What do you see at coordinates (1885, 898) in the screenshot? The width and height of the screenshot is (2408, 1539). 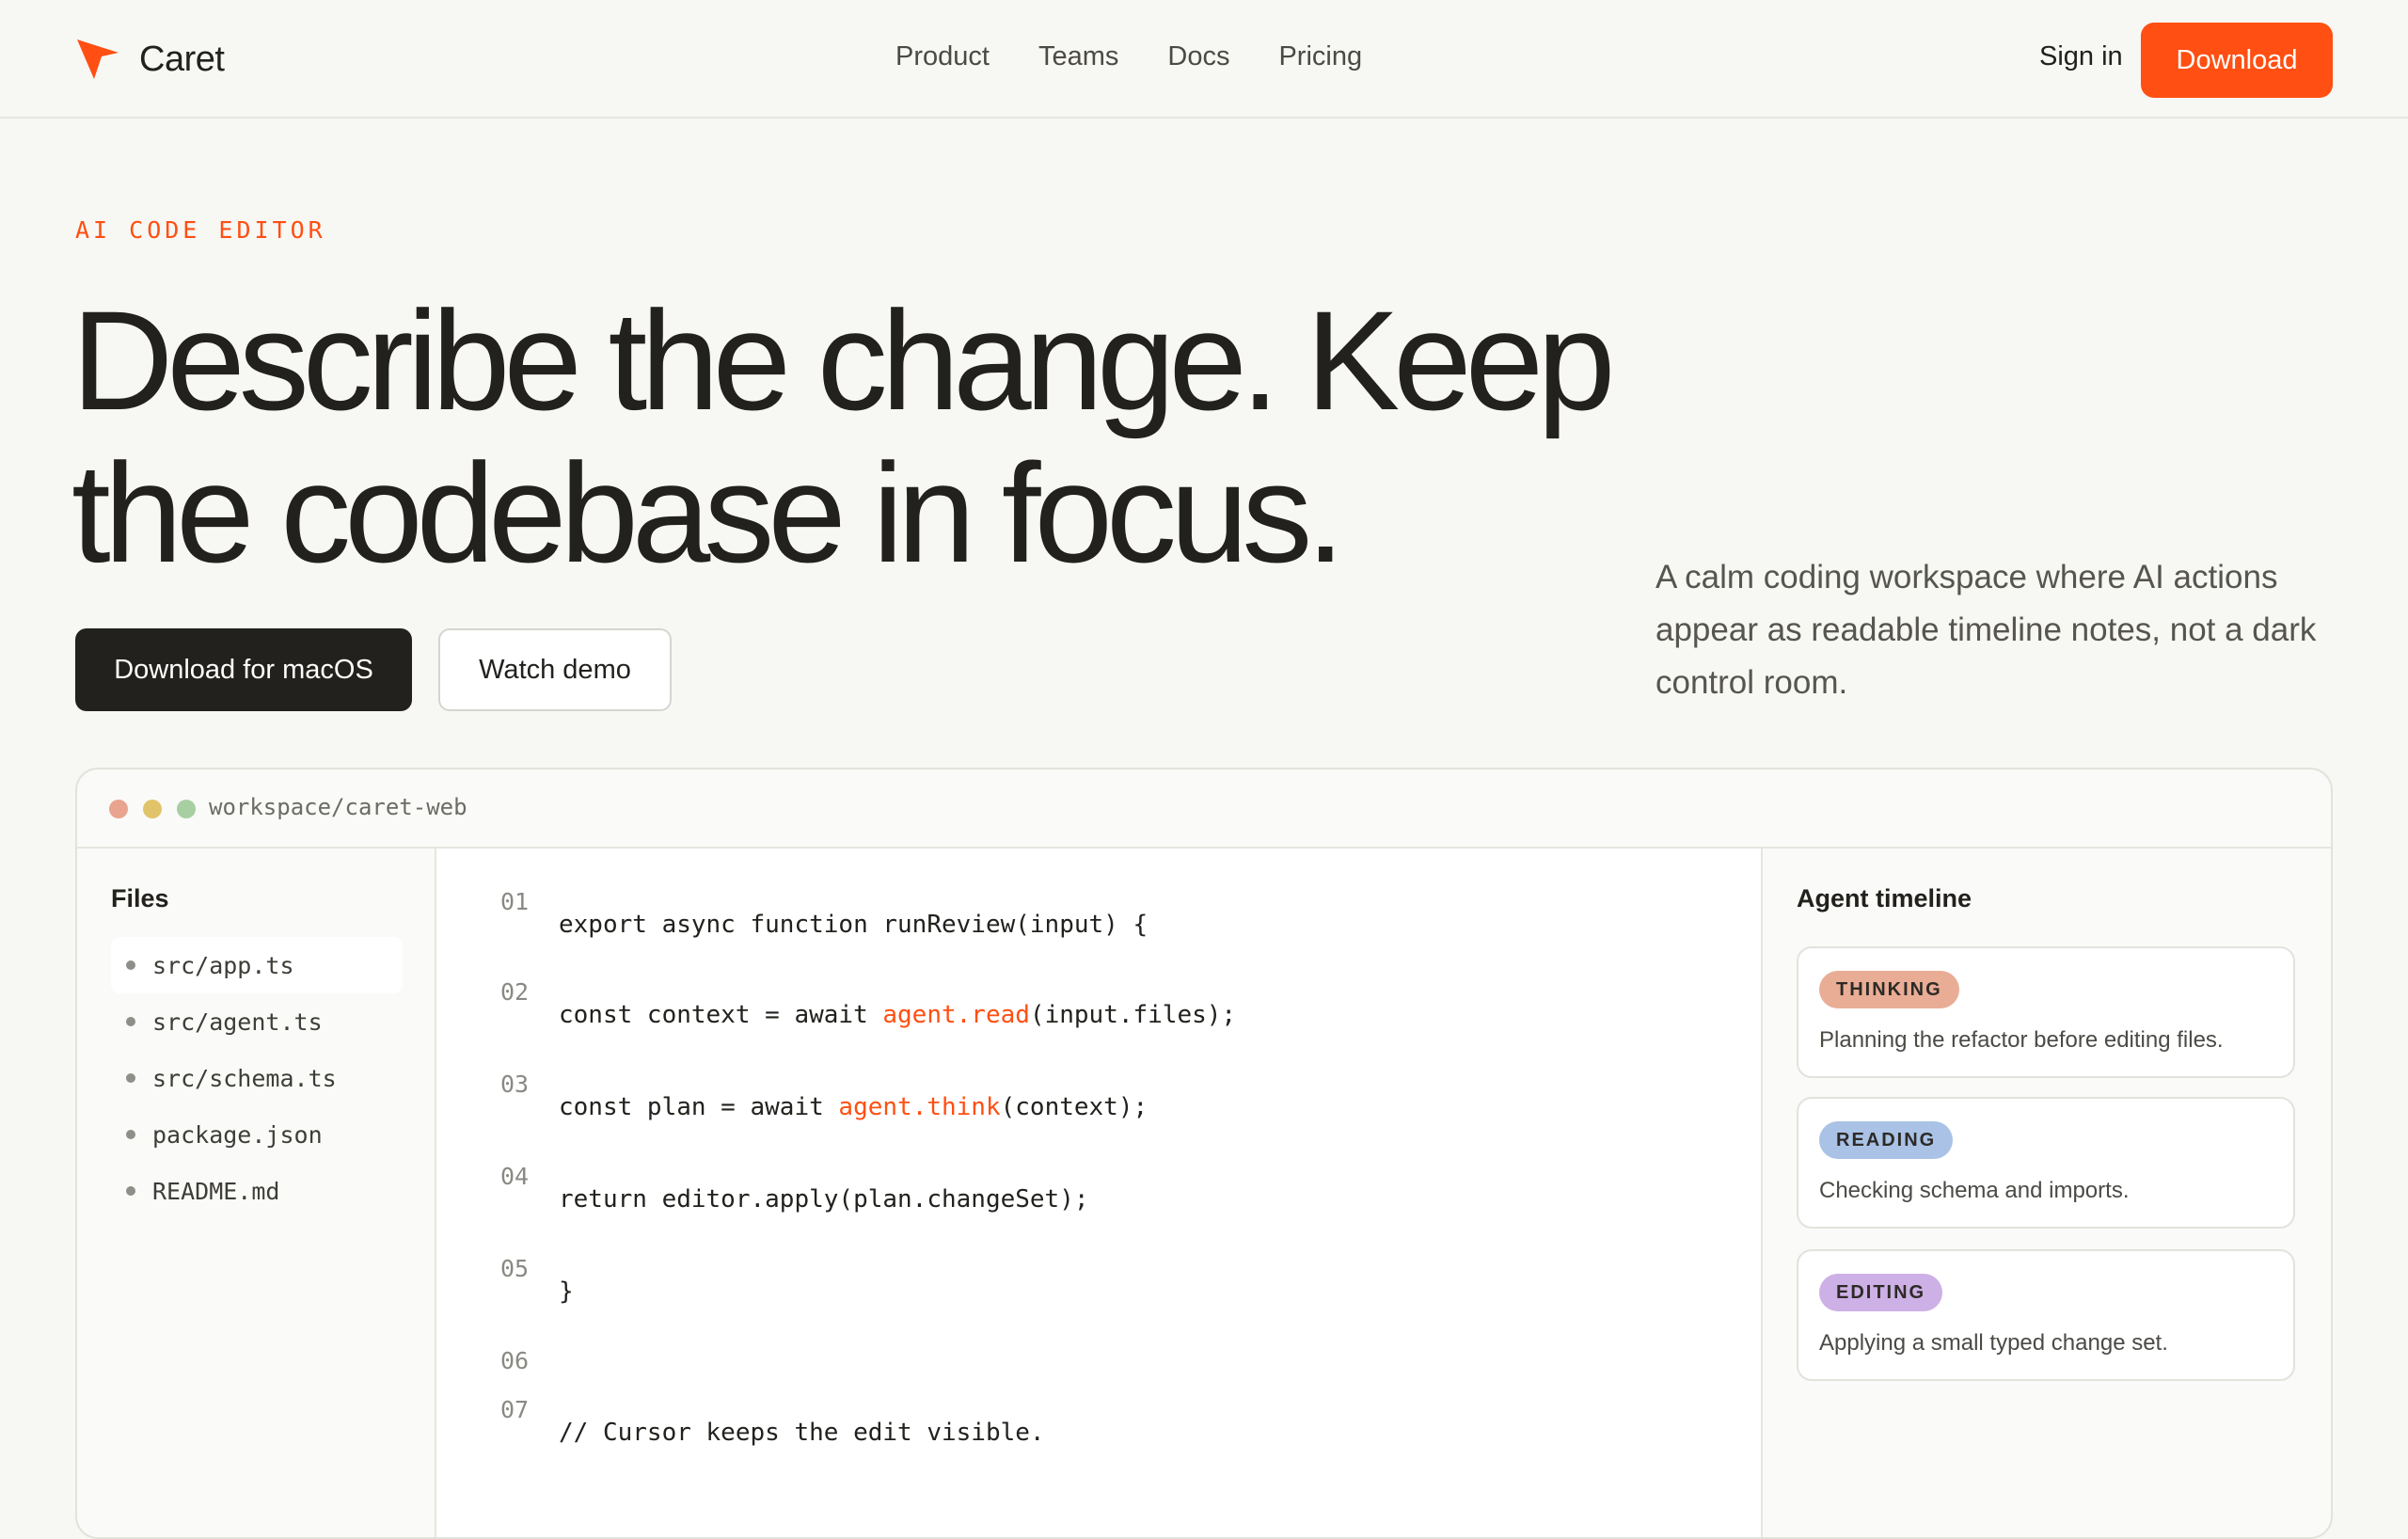 I see `timeline-title: Agent timeline` at bounding box center [1885, 898].